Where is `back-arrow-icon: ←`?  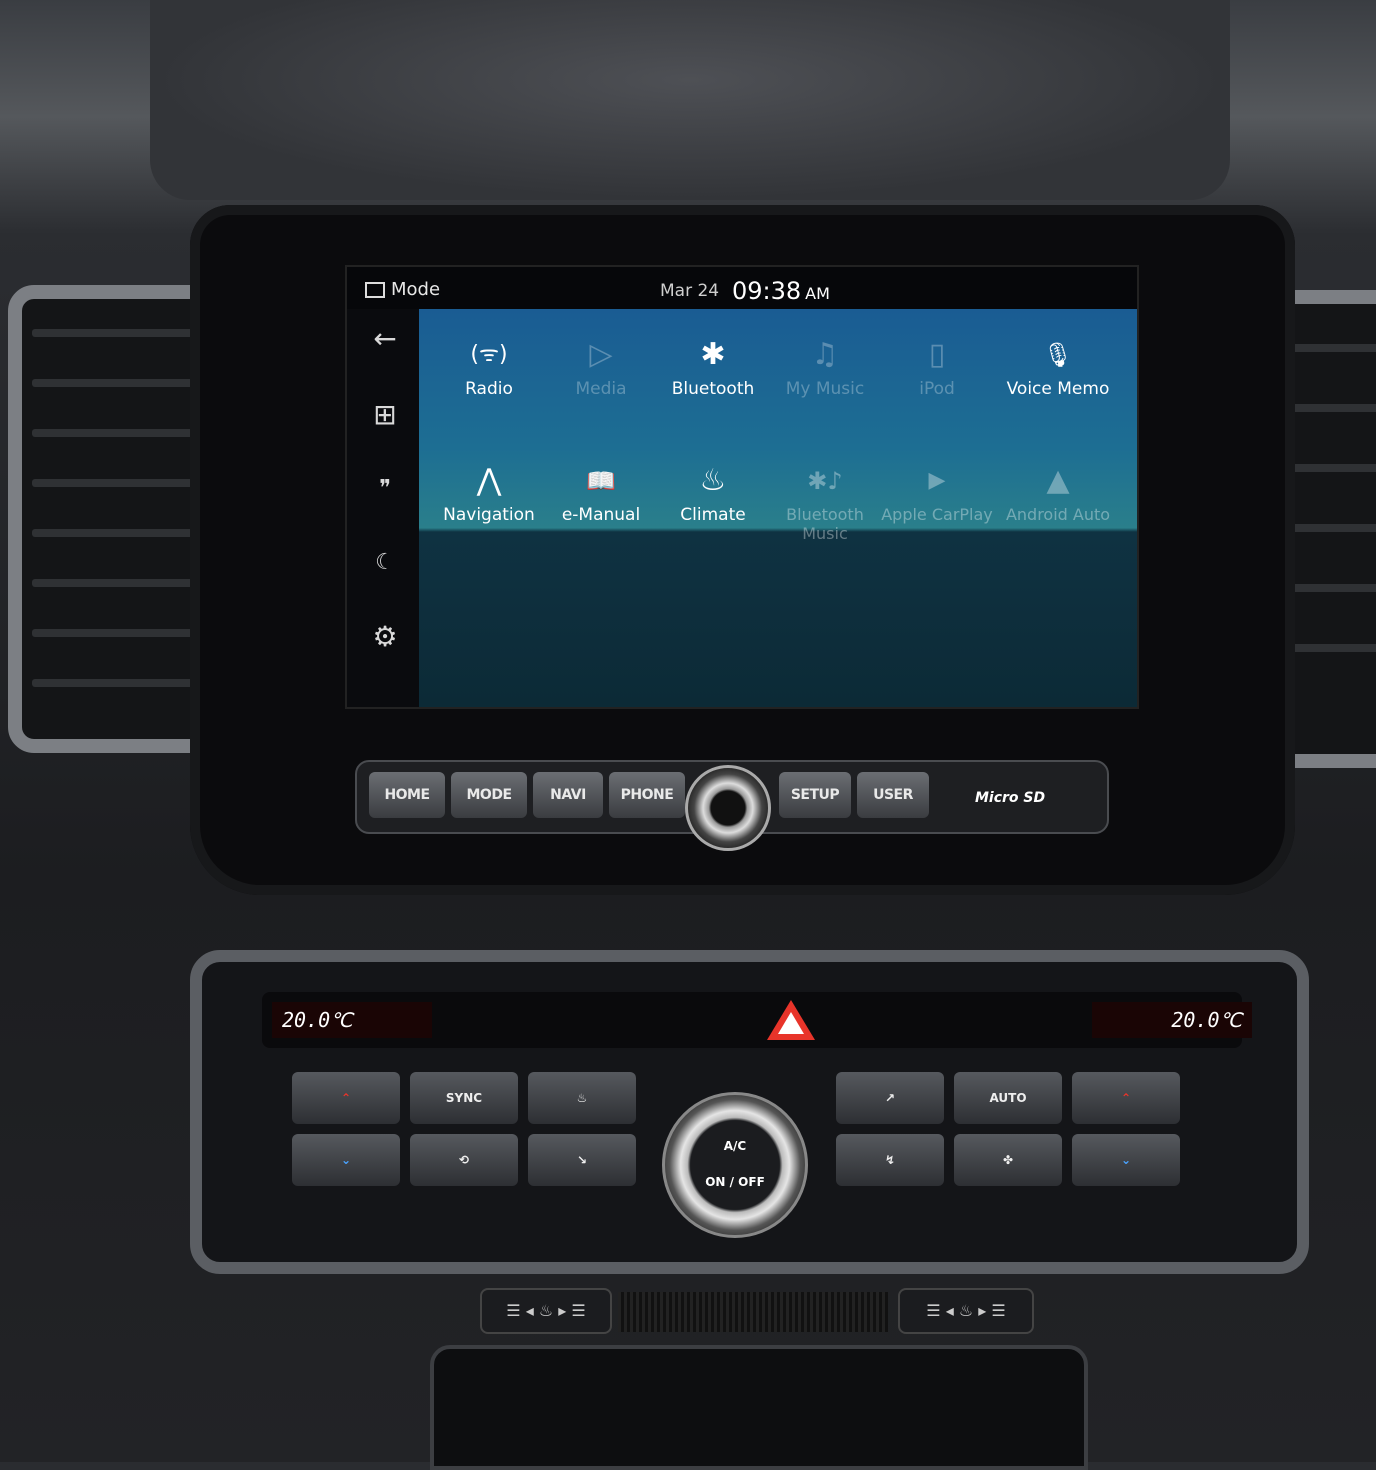
back-arrow-icon: ← is located at coordinates (385, 339).